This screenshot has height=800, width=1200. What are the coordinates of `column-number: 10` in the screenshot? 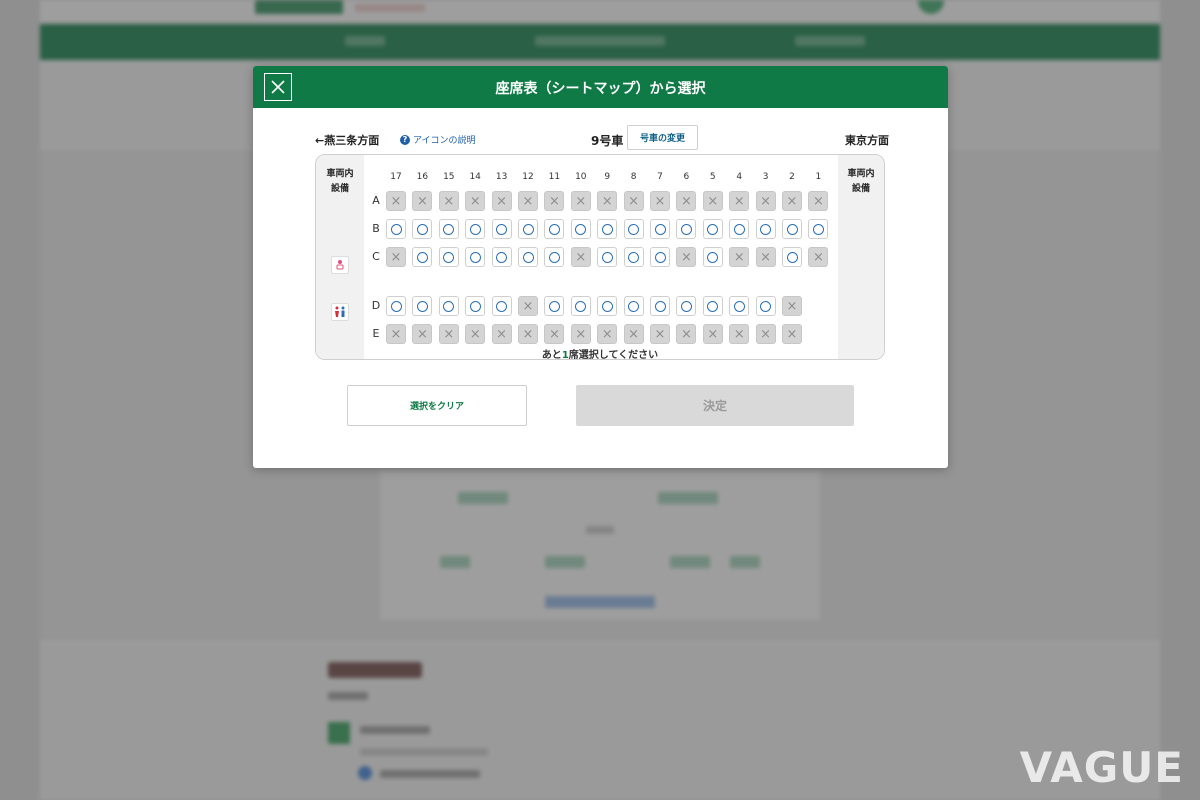 It's located at (581, 177).